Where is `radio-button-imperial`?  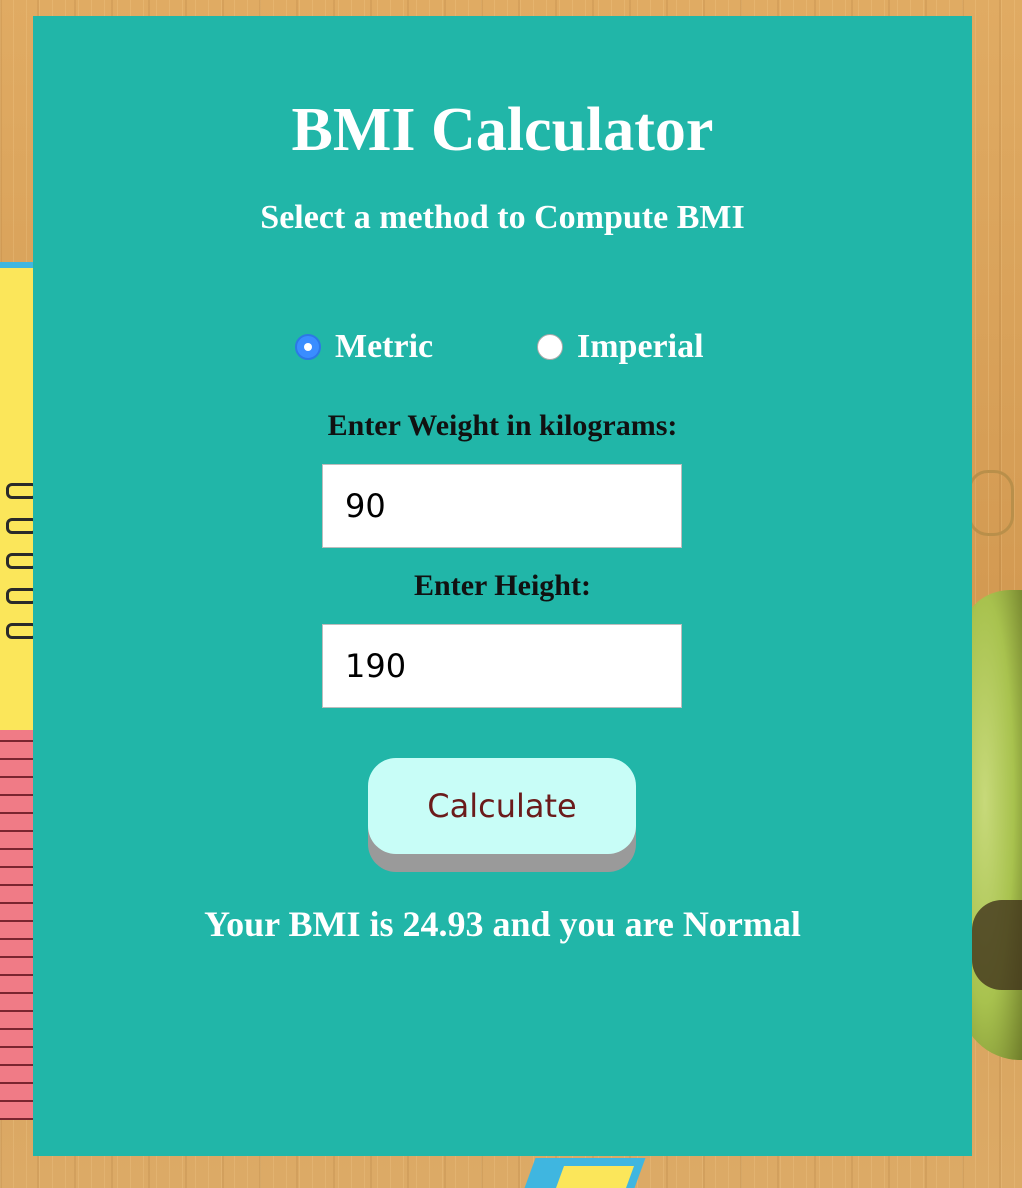 radio-button-imperial is located at coordinates (550, 347).